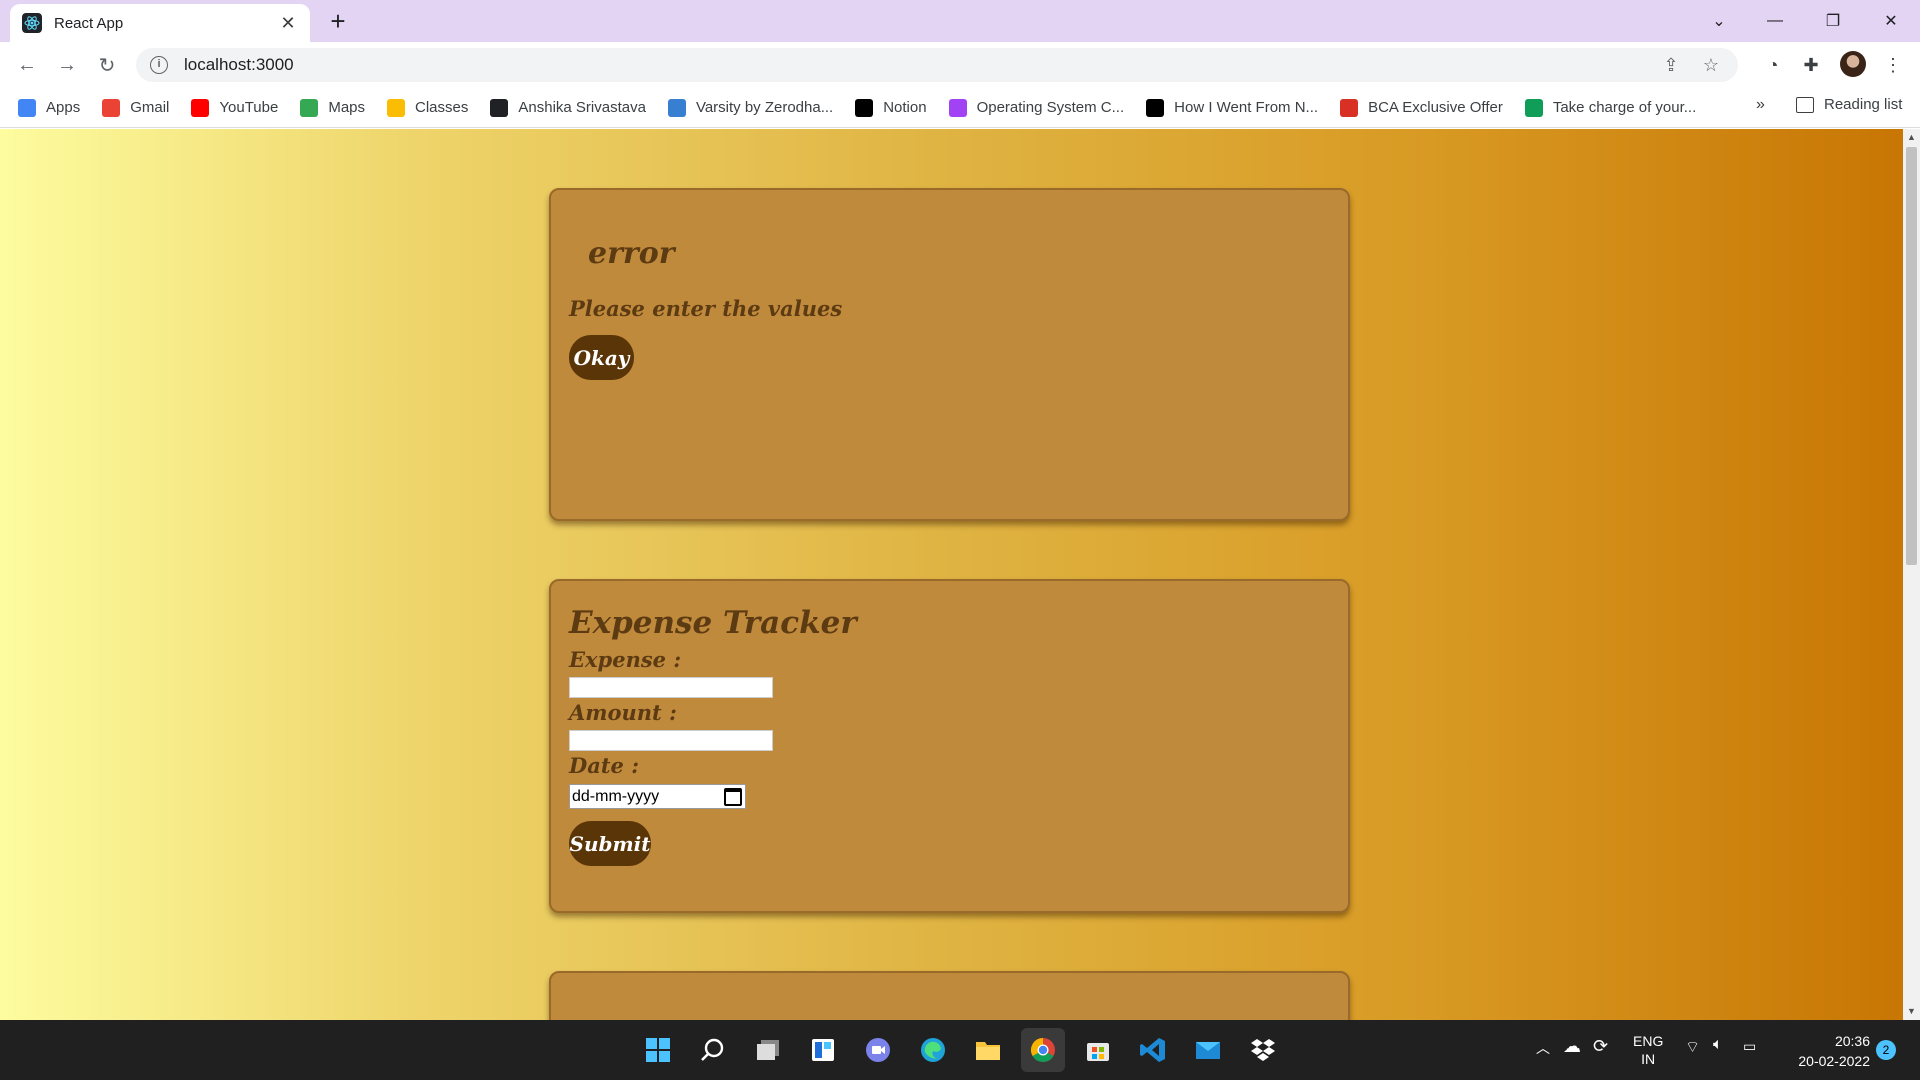 Image resolution: width=1920 pixels, height=1080 pixels. What do you see at coordinates (631, 253) in the screenshot?
I see `error-title: error` at bounding box center [631, 253].